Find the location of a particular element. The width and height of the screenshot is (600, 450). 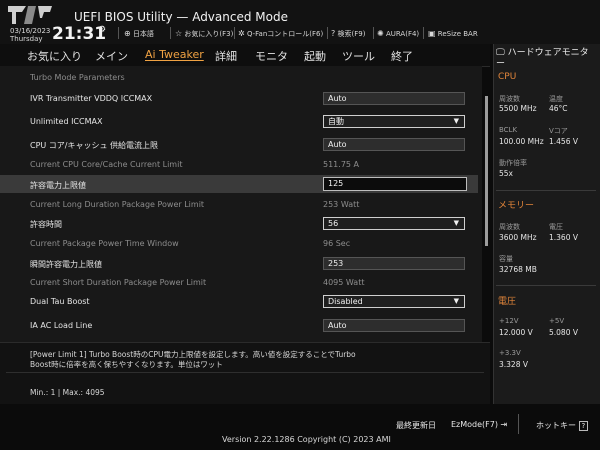

mem-freq-value: 3600 MHz is located at coordinates (518, 237).